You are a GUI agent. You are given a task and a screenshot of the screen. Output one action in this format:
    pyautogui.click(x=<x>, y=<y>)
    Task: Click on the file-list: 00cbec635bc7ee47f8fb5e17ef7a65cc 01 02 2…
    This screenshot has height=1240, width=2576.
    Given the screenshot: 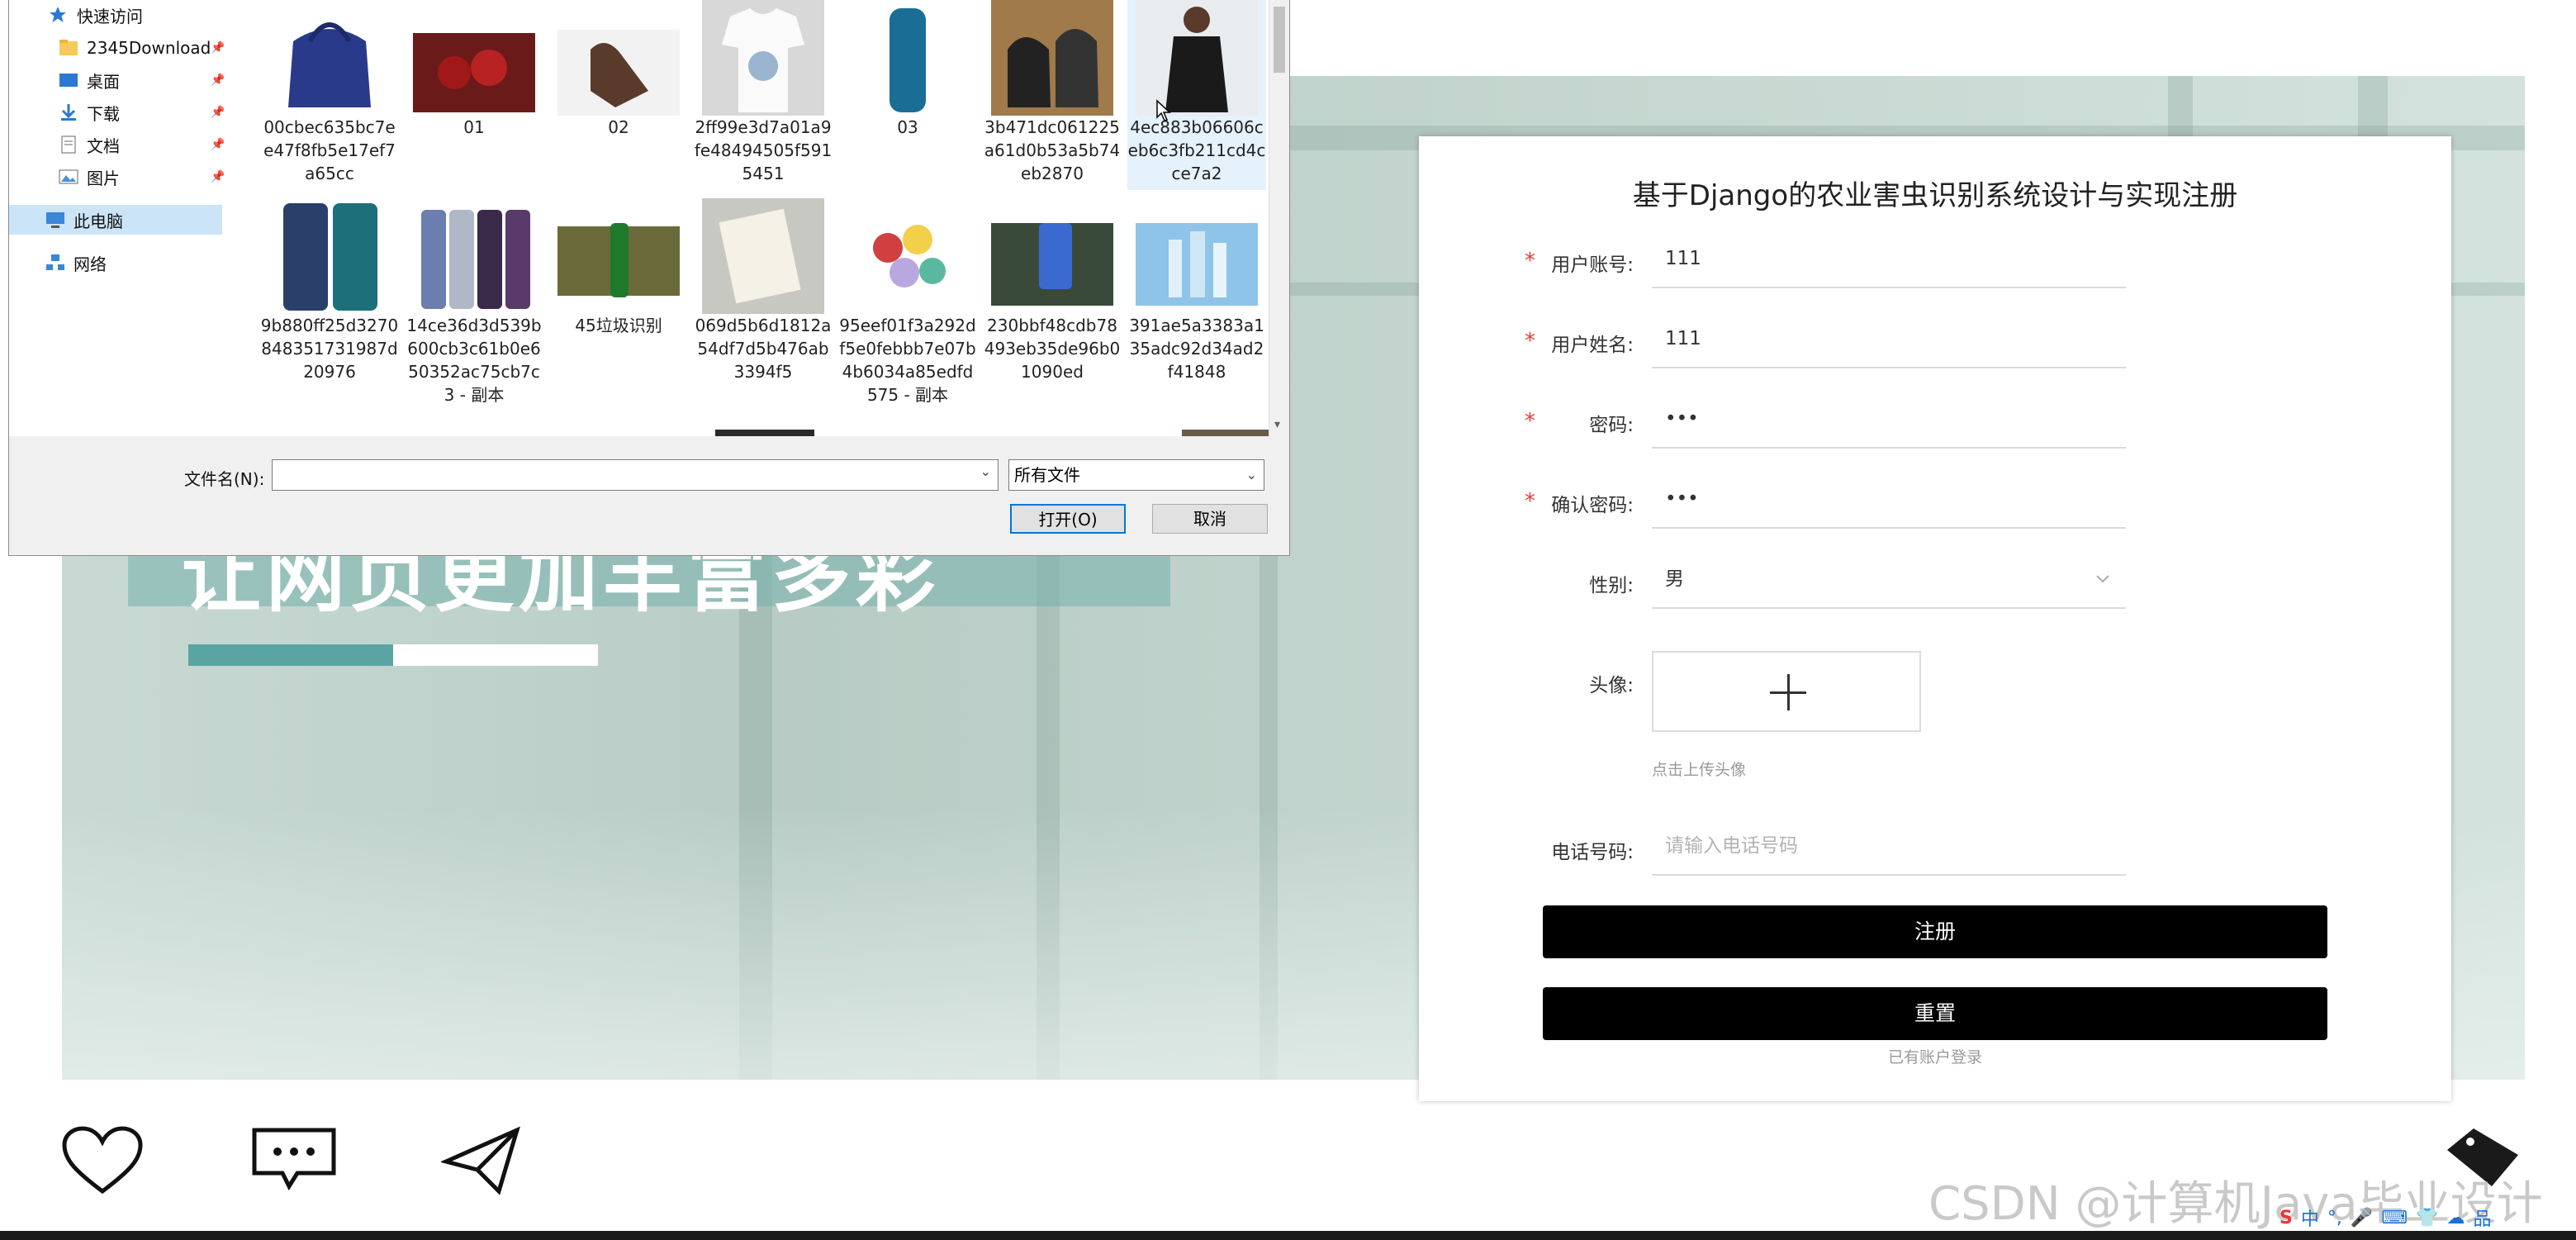 What is the action you would take?
    pyautogui.click(x=746, y=218)
    